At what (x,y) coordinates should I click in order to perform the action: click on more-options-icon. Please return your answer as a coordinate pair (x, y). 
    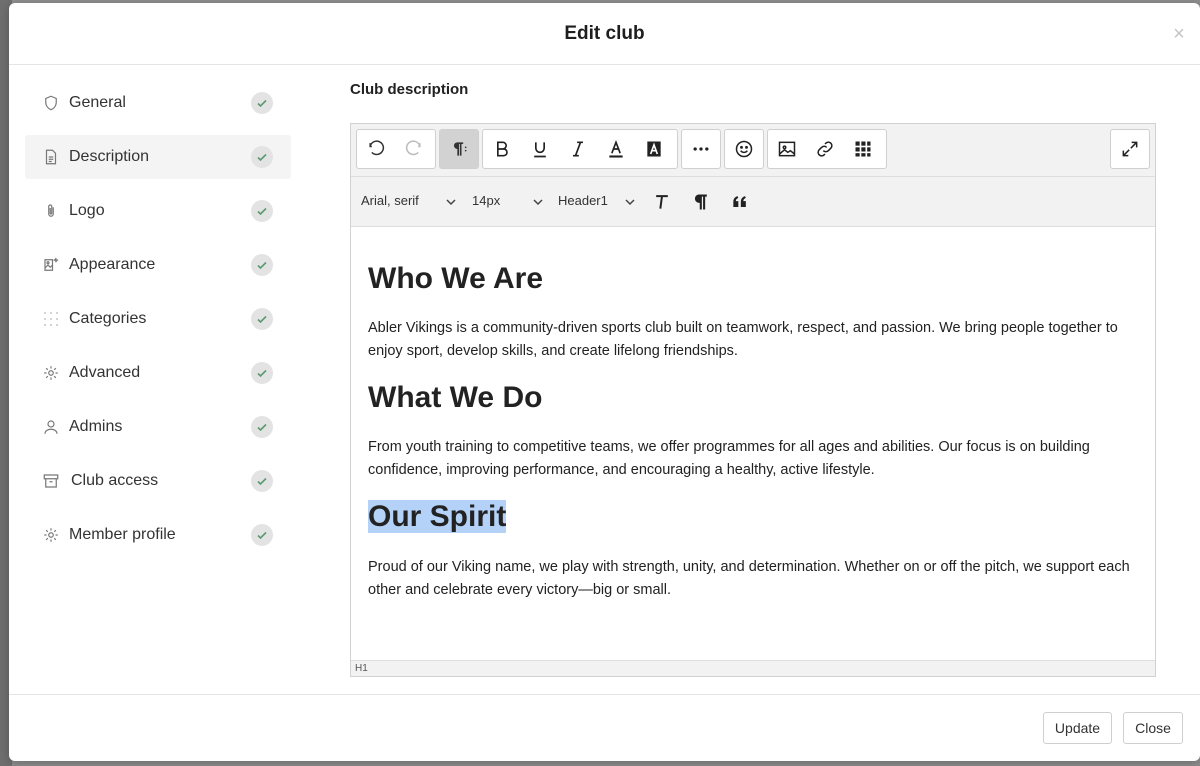
    Looking at the image, I should click on (701, 149).